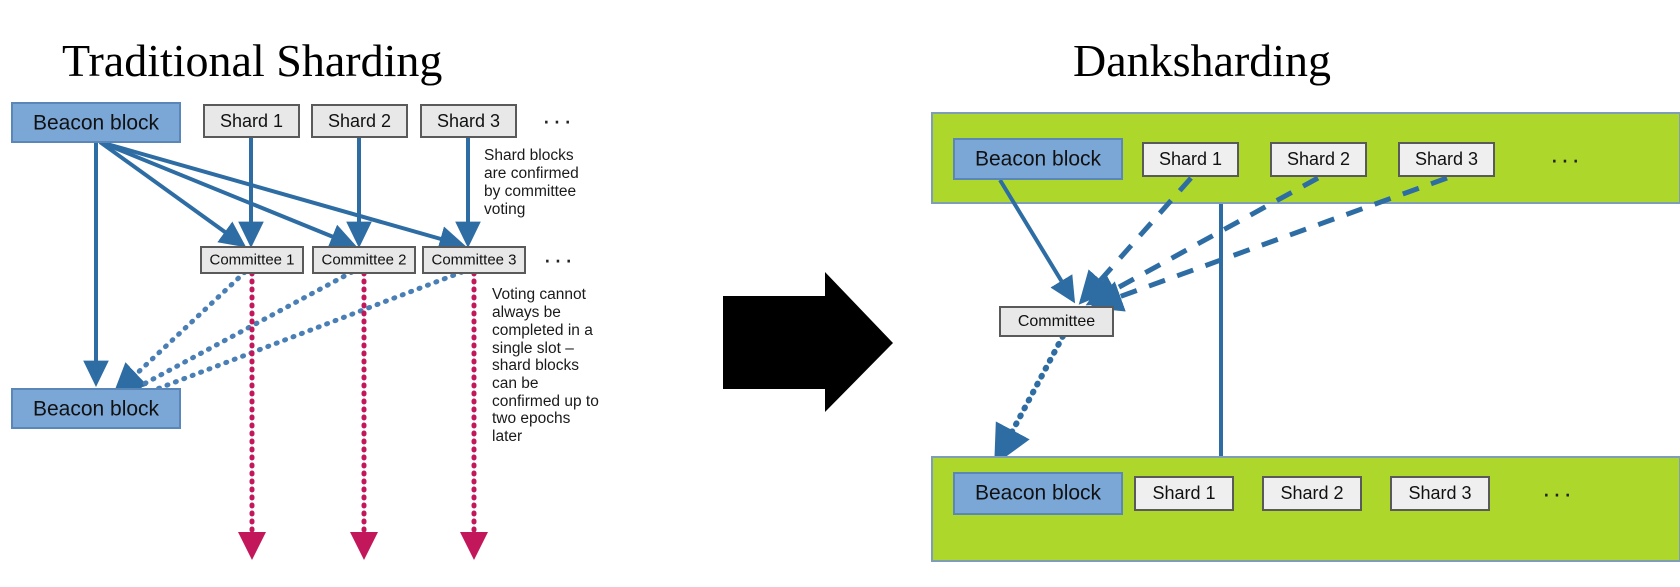 The image size is (1680, 587). I want to click on annotation-bottom-line-2: always be, so click(526, 312).